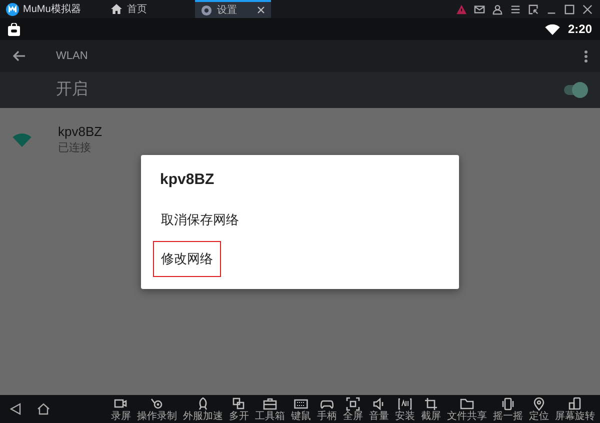 Image resolution: width=600 pixels, height=423 pixels. What do you see at coordinates (136, 9) in the screenshot?
I see `tab-label: 首页` at bounding box center [136, 9].